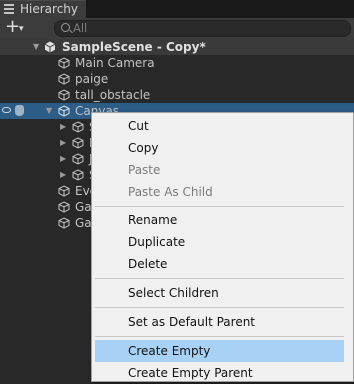  What do you see at coordinates (219, 264) in the screenshot?
I see `menu-item-delete: Delete` at bounding box center [219, 264].